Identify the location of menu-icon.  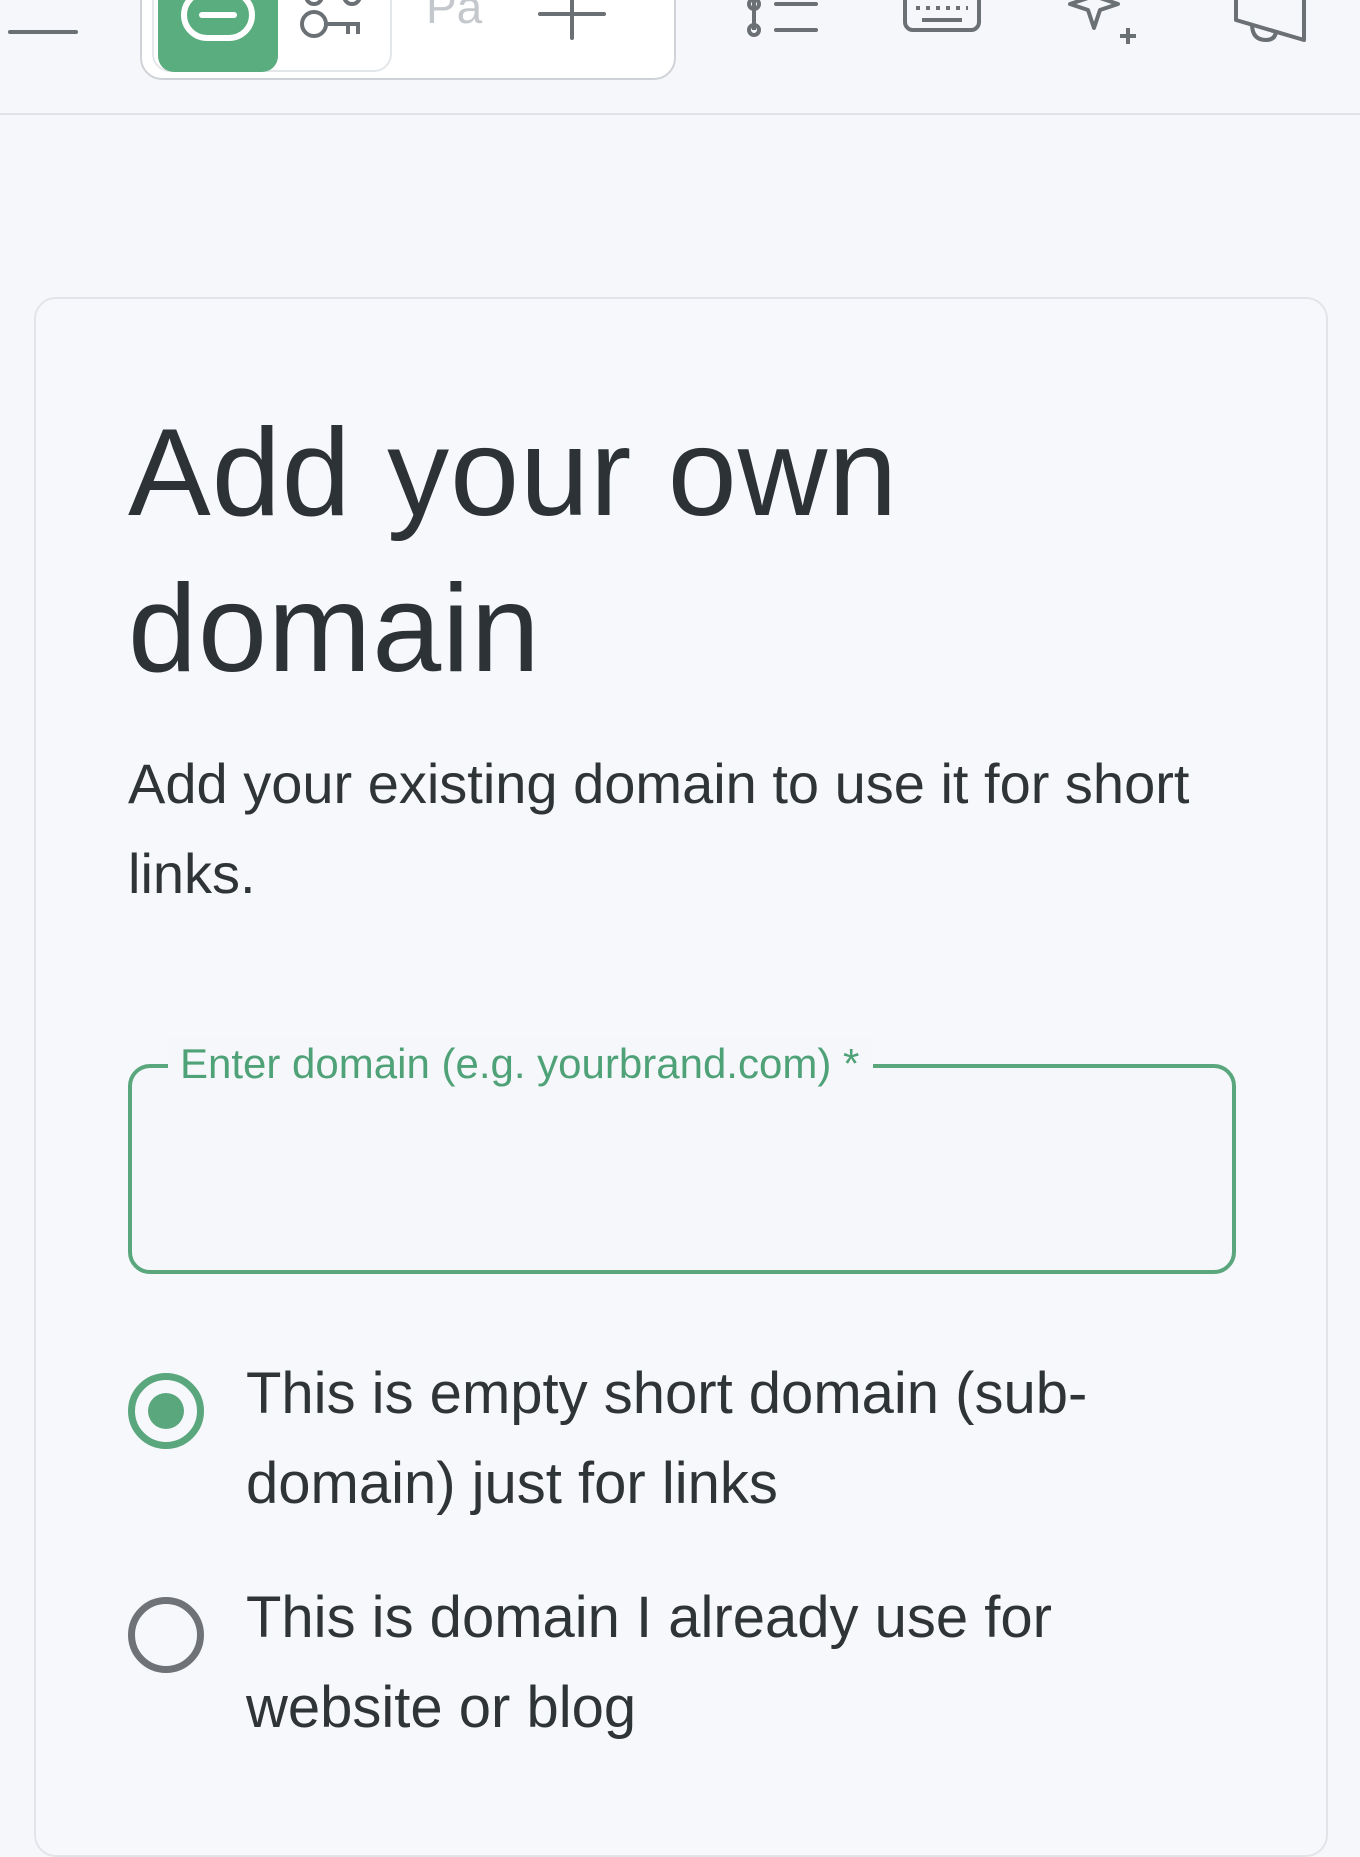
(43, 23).